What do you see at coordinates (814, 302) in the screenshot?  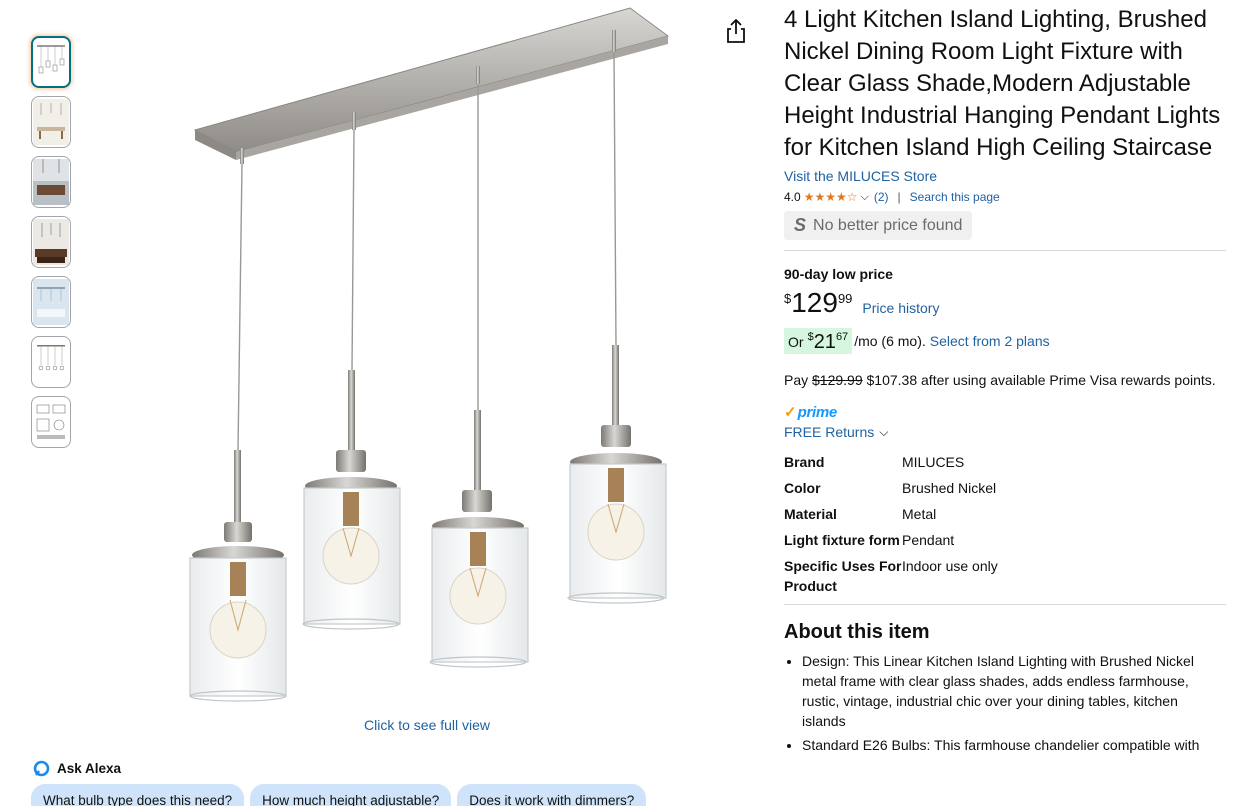 I see `price-whole: 129` at bounding box center [814, 302].